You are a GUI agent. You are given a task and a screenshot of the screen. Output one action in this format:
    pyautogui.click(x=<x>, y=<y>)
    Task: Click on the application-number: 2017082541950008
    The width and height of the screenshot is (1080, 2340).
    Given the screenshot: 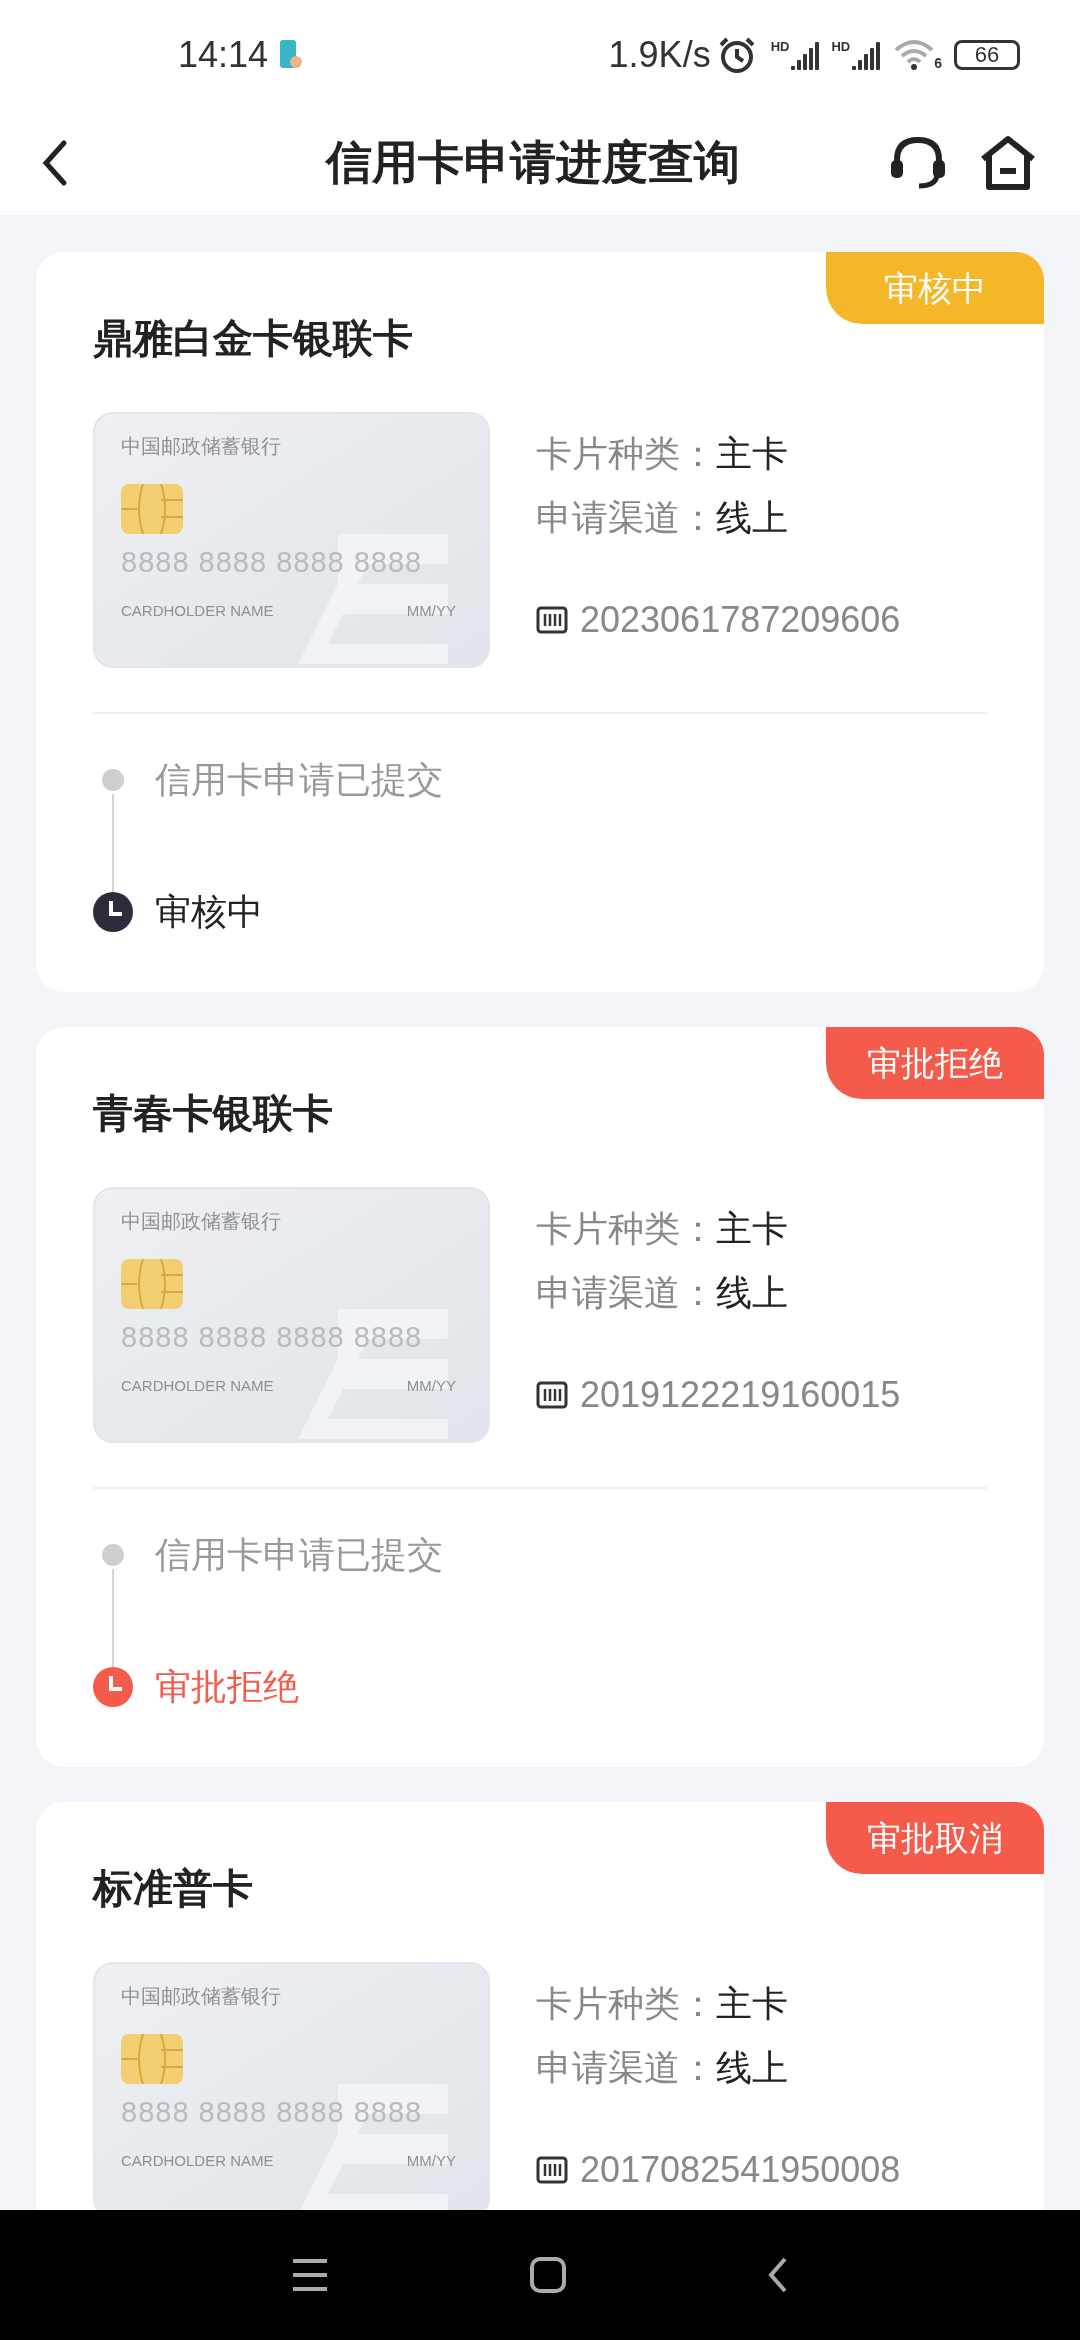 What is the action you would take?
    pyautogui.click(x=740, y=2170)
    